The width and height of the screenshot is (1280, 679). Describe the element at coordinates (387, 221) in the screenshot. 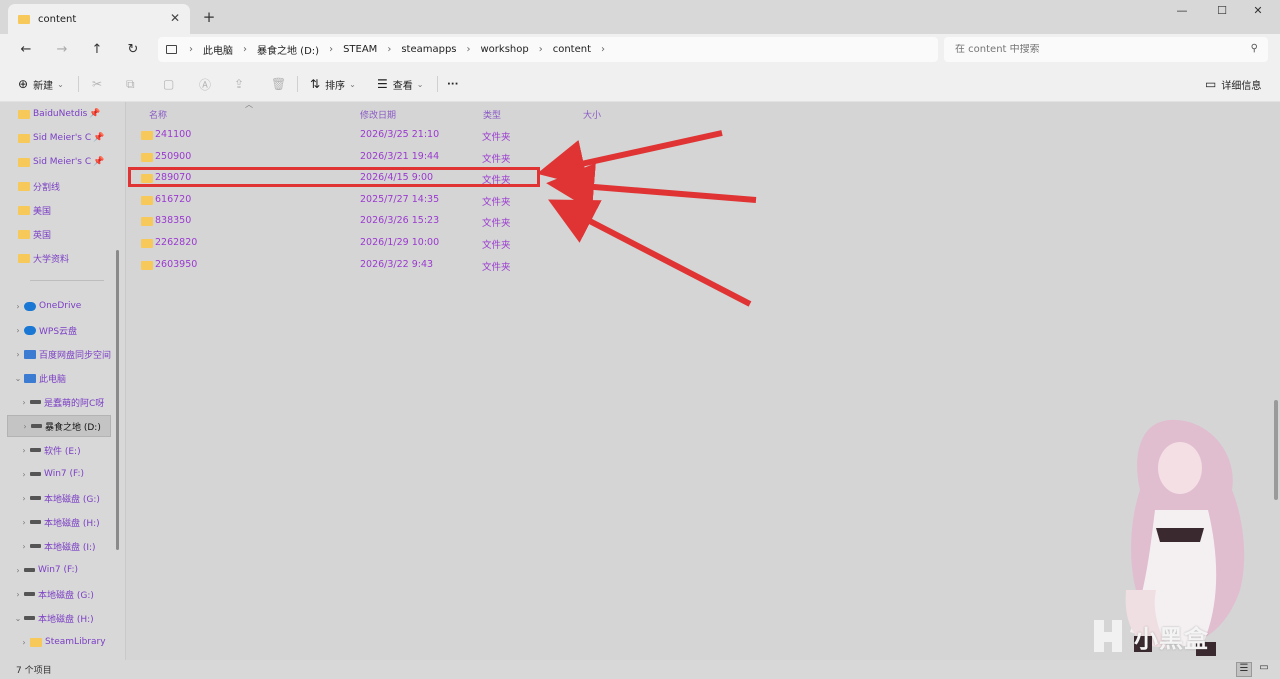

I see `file-row: 838350 2026/3/26 15:23 文件夹` at that location.